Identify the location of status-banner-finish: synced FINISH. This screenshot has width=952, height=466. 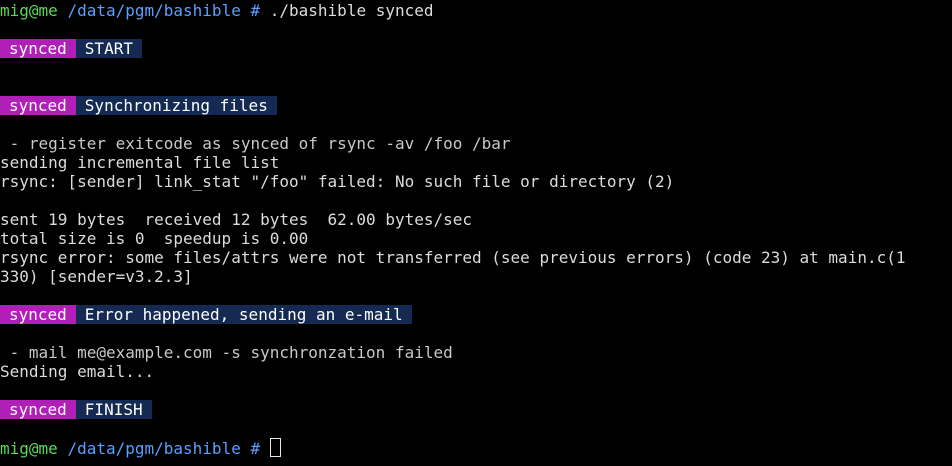
(76, 409).